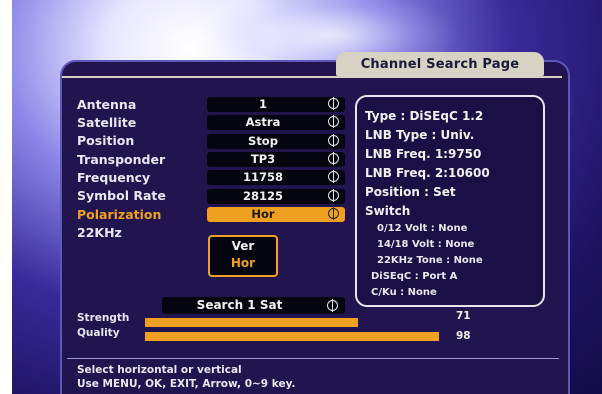 The height and width of the screenshot is (394, 602). Describe the element at coordinates (414, 276) in the screenshot. I see `info-switch-item: DiSEqC : Port A` at that location.